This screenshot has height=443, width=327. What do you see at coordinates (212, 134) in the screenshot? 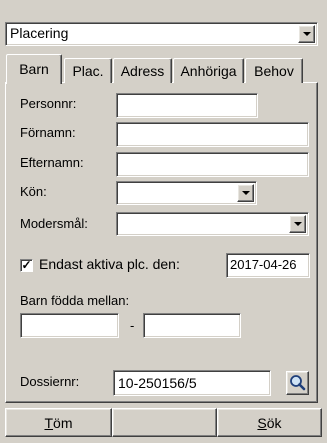
I see `fornamn-input` at bounding box center [212, 134].